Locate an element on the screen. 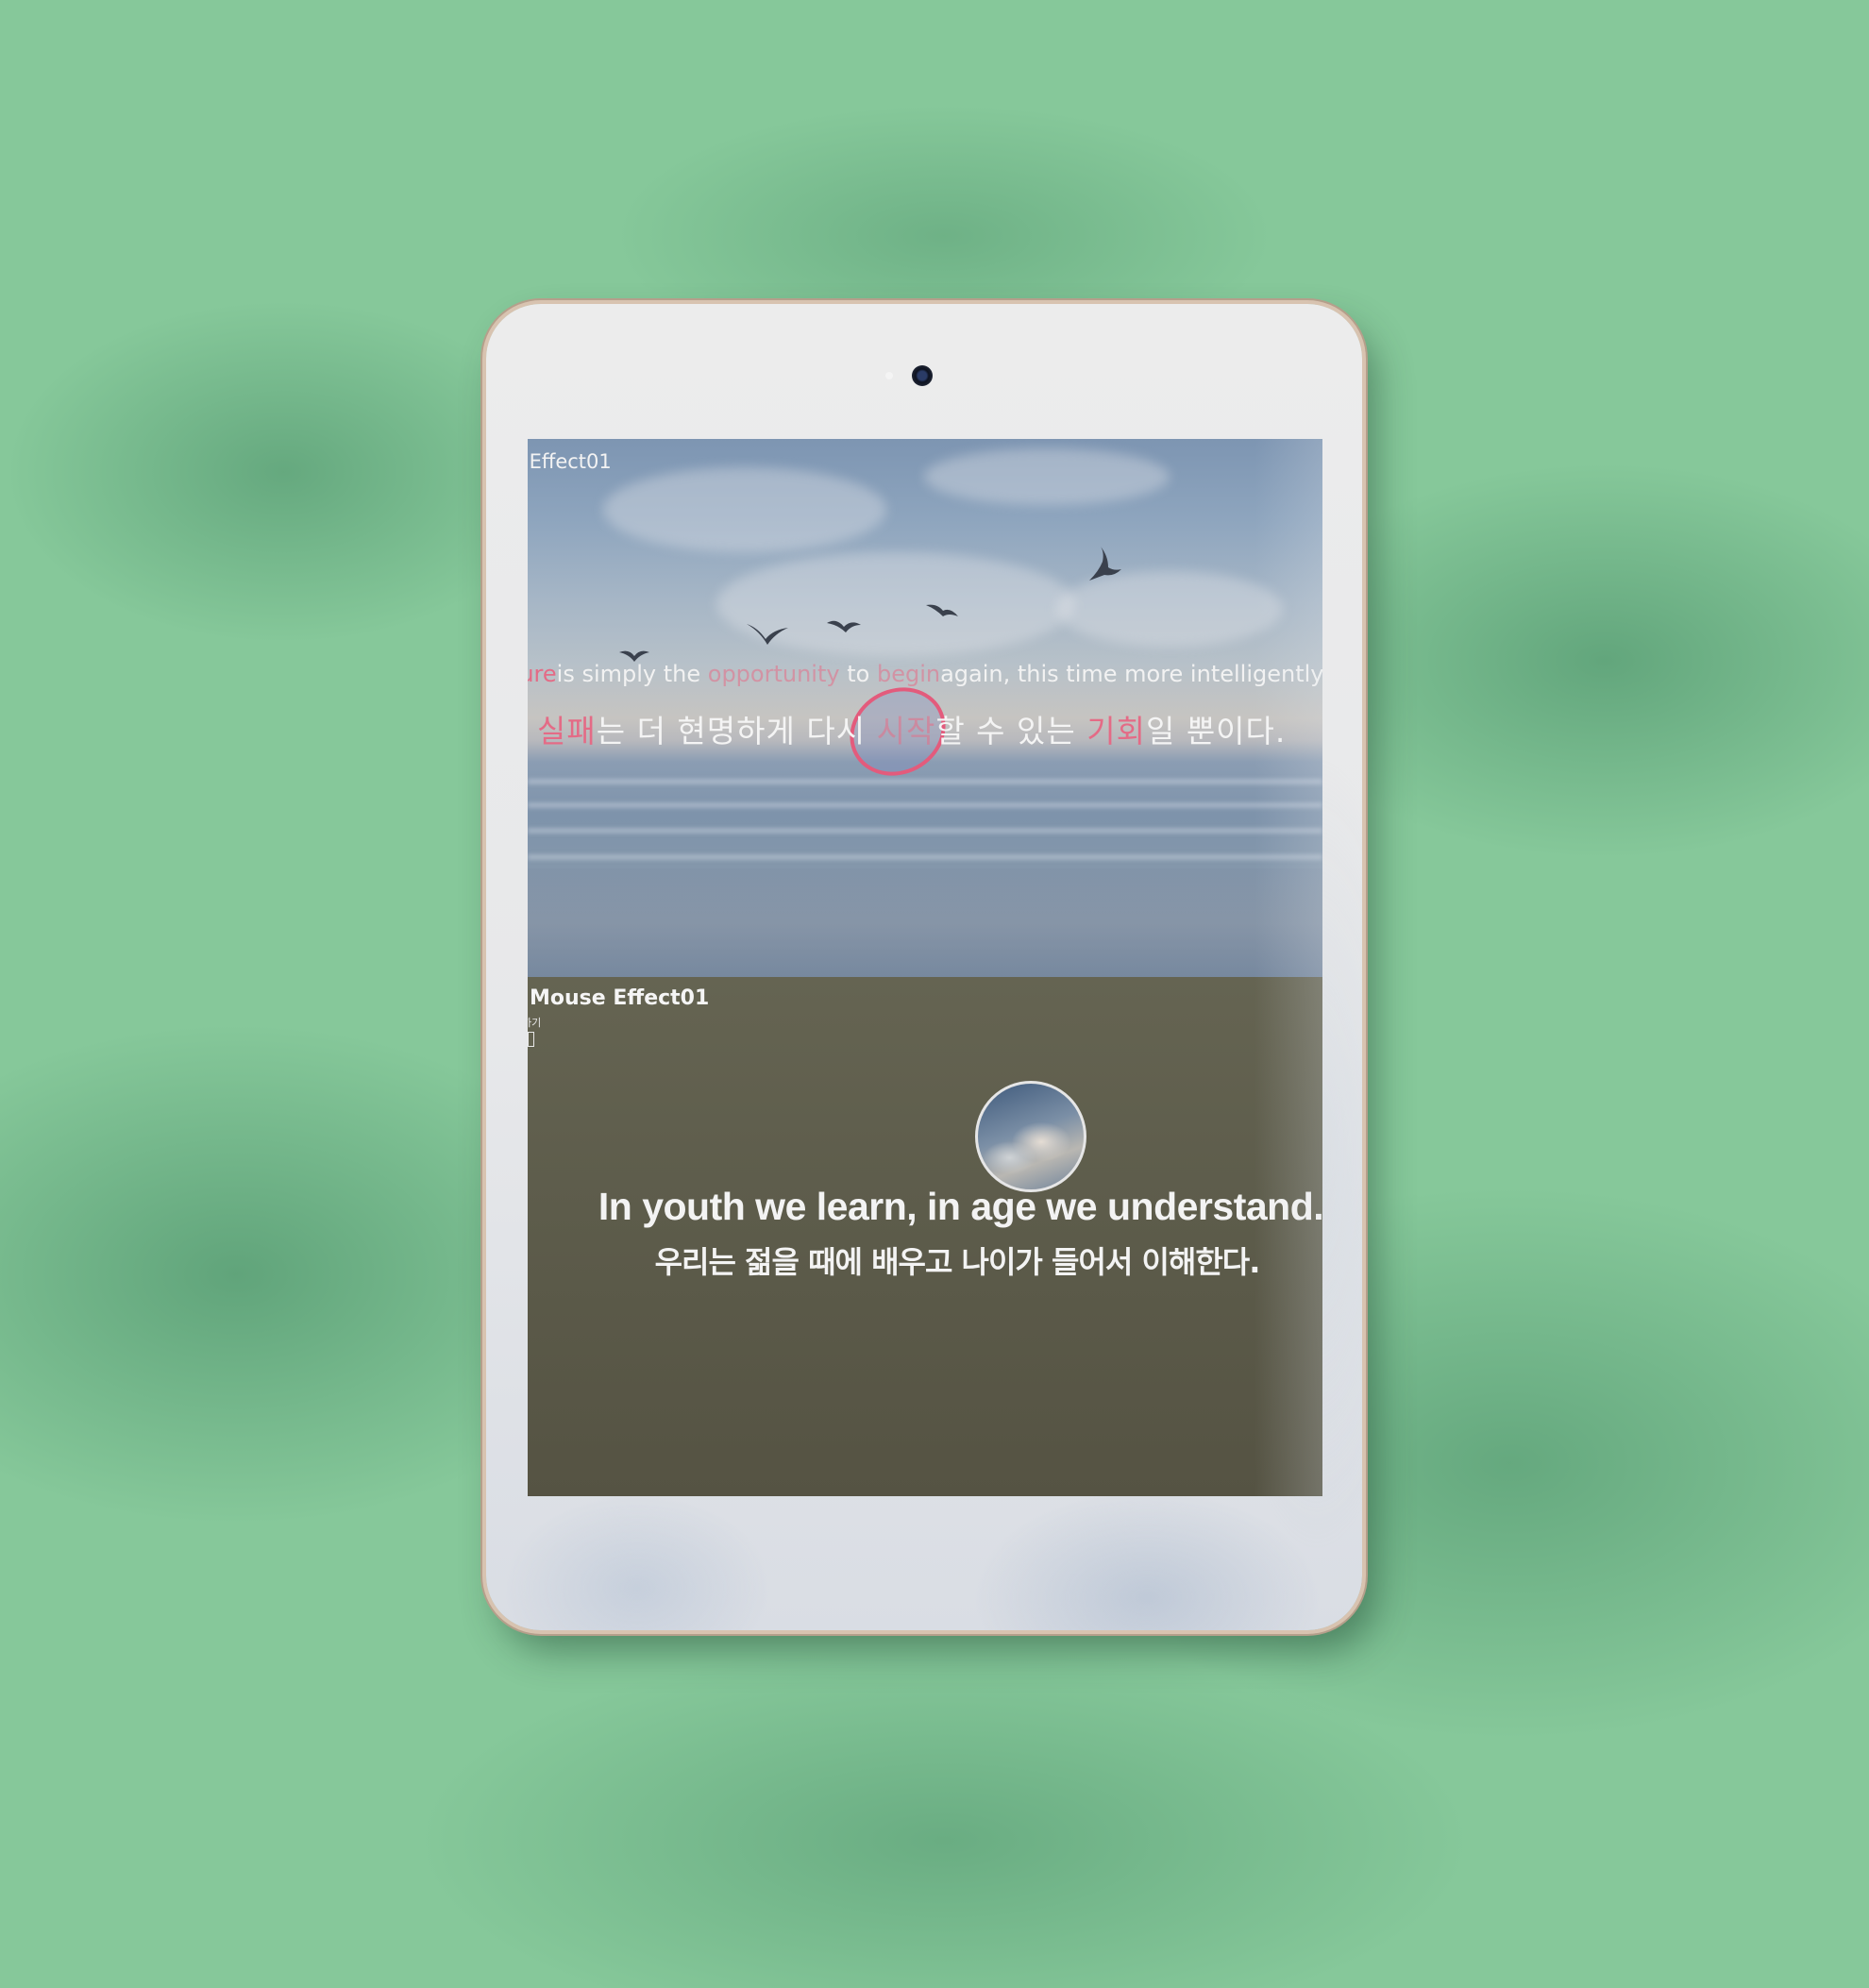 The width and height of the screenshot is (1869, 1988). front-camera-icon is located at coordinates (922, 375).